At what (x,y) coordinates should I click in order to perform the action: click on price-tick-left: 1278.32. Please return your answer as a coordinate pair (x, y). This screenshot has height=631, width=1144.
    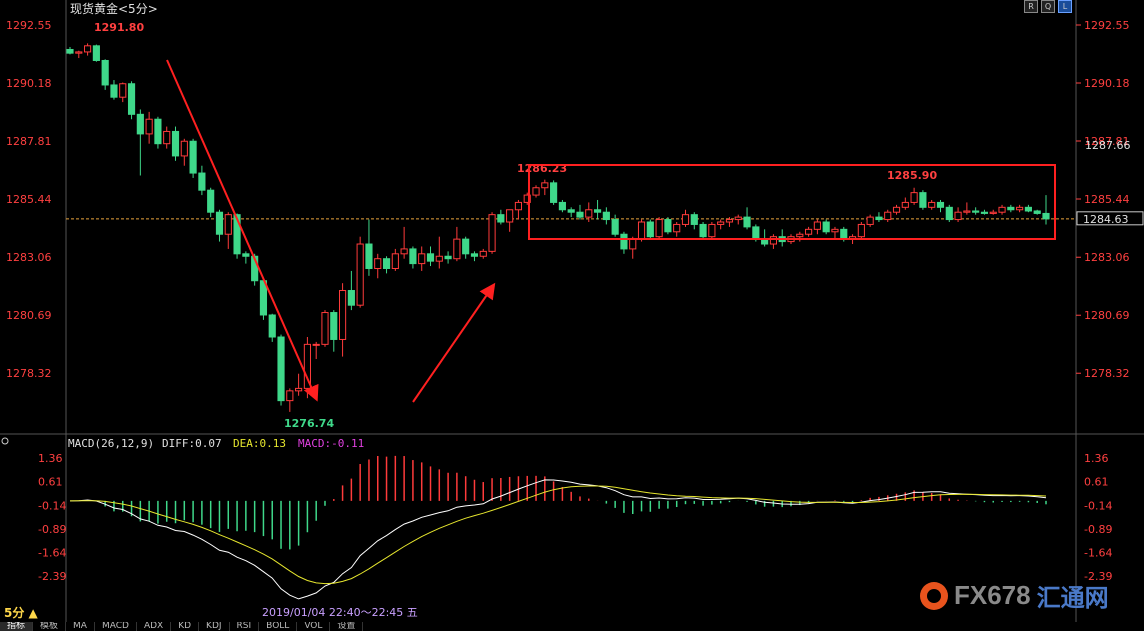
    Looking at the image, I should click on (29, 373).